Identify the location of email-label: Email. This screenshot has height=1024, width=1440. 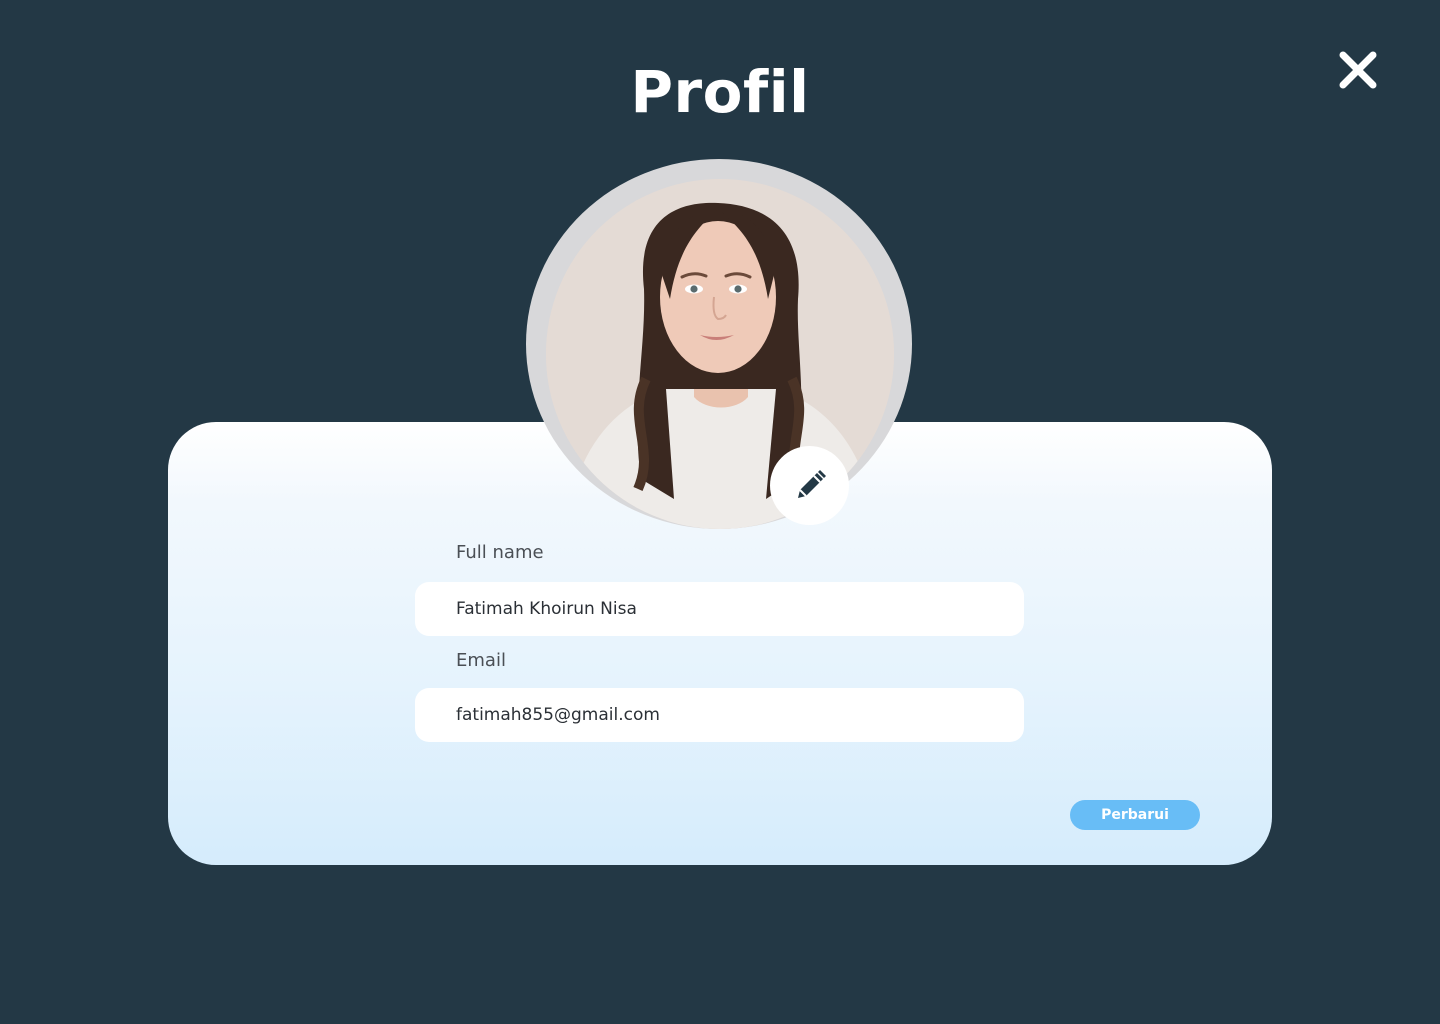
(481, 660).